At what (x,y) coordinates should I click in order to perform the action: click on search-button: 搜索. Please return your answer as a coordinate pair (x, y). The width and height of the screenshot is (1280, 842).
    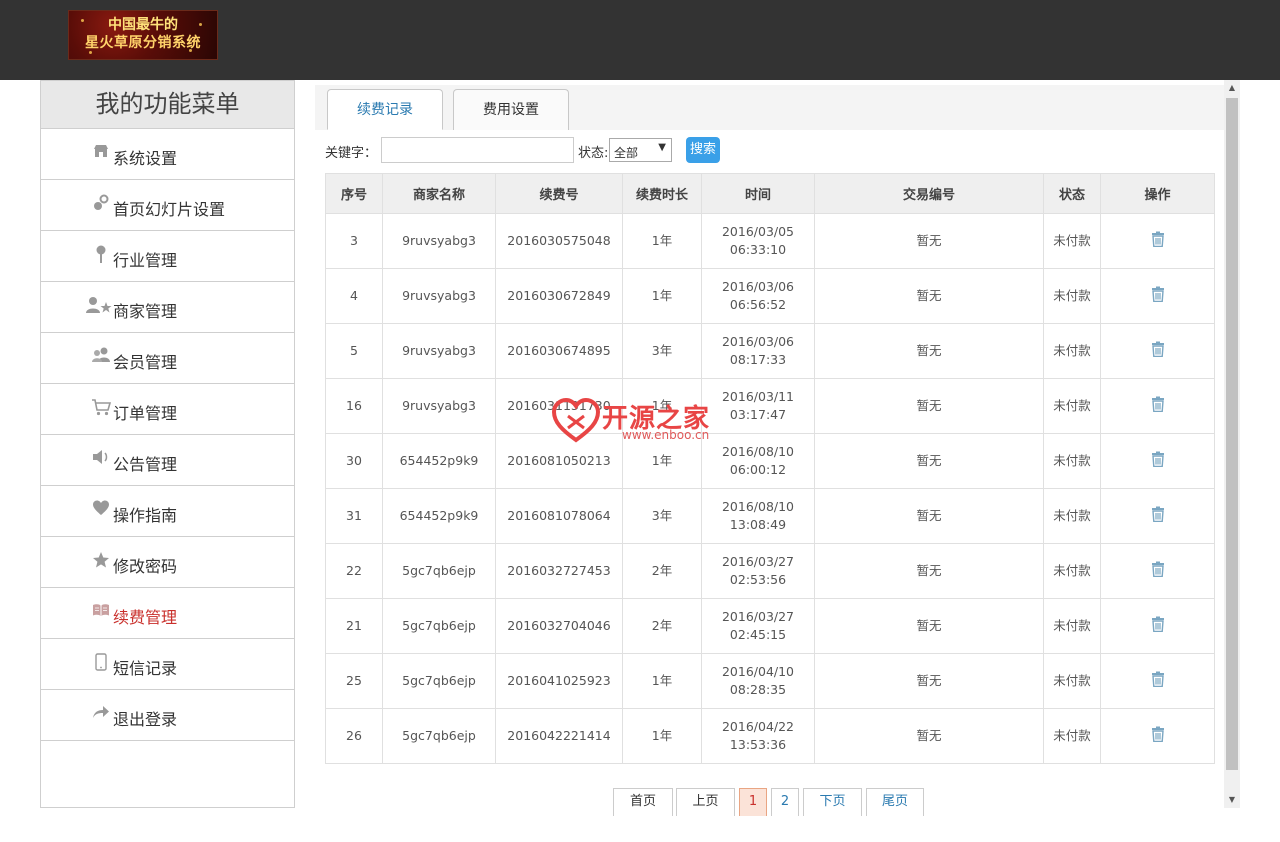
    Looking at the image, I should click on (703, 150).